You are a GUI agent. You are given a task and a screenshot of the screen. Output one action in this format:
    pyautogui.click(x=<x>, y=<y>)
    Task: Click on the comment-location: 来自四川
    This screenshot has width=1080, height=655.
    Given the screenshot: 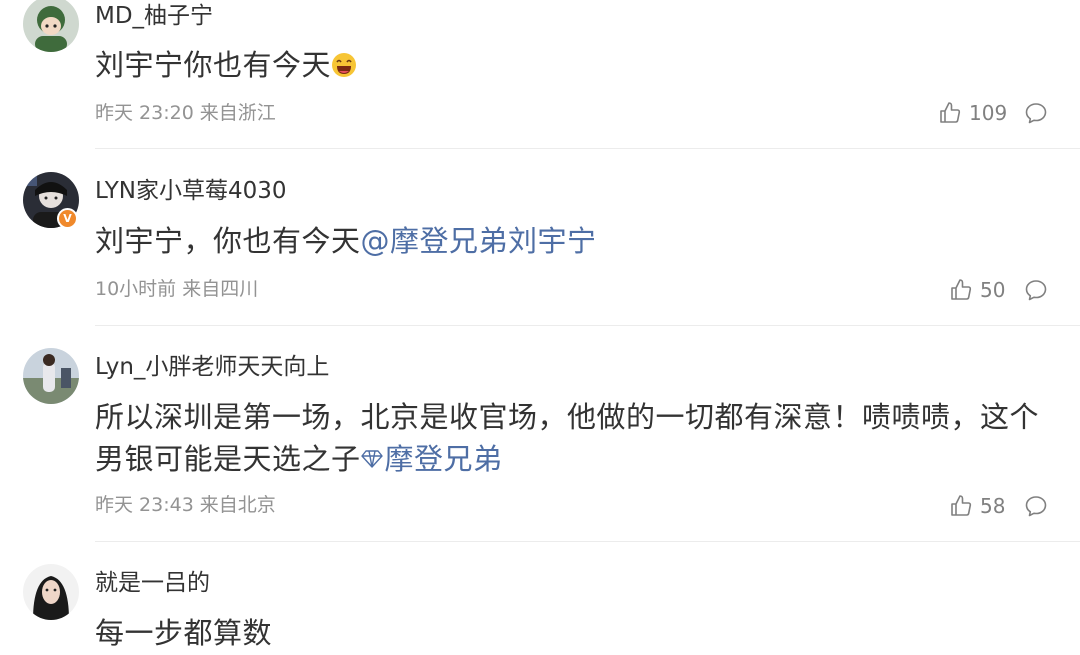 What is the action you would take?
    pyautogui.click(x=220, y=289)
    